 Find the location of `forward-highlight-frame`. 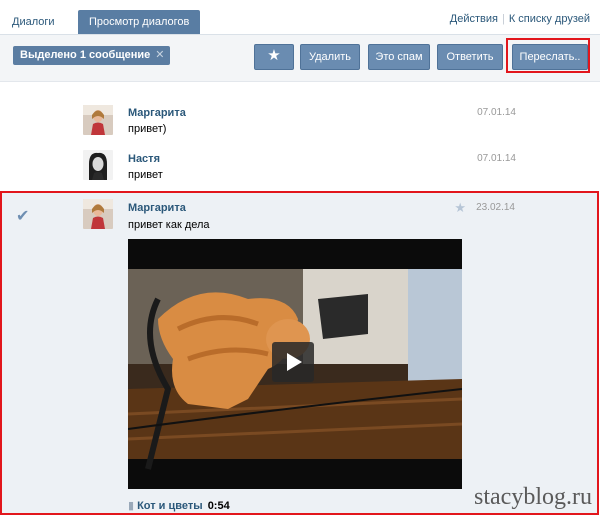

forward-highlight-frame is located at coordinates (548, 55).